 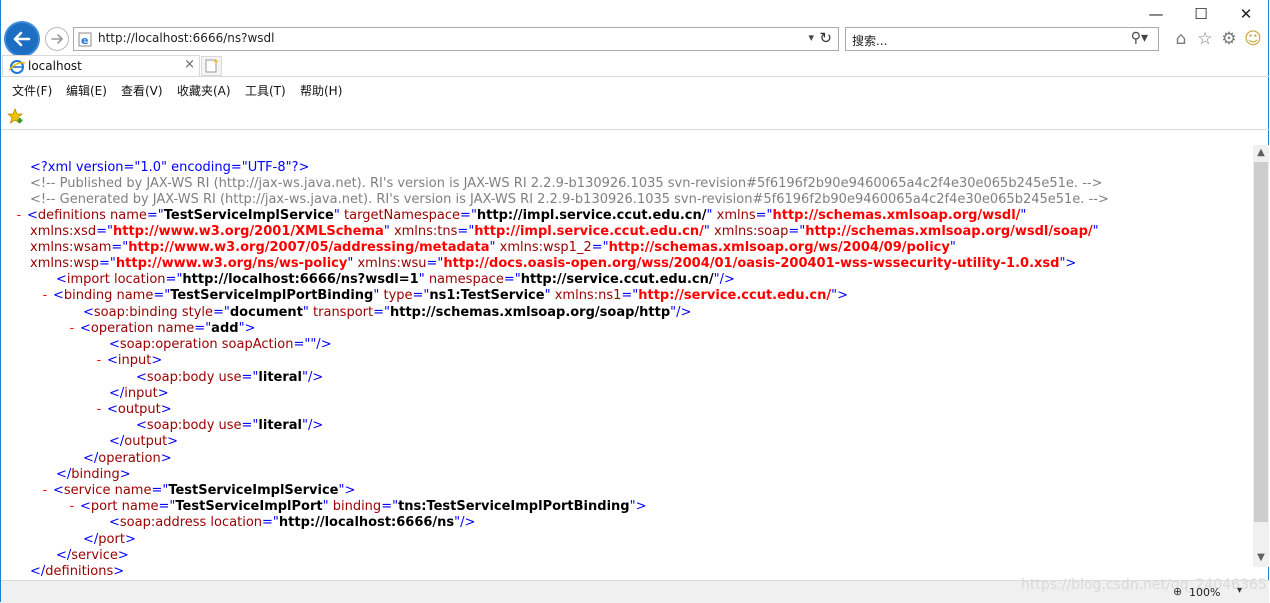 I want to click on menu-file: 文件(F), so click(x=32, y=90).